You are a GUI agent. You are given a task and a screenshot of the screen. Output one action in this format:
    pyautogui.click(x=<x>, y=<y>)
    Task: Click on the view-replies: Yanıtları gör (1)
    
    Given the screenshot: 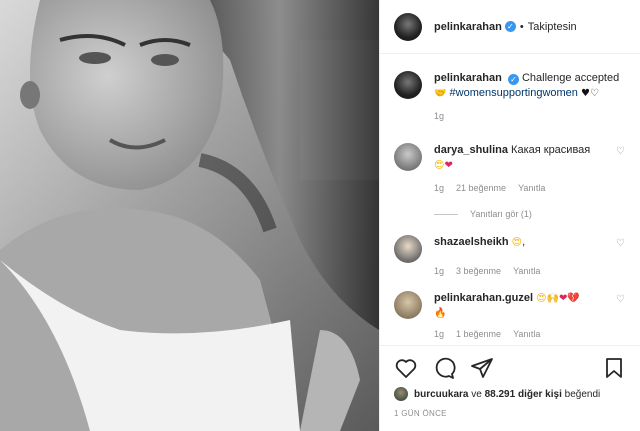 What is the action you would take?
    pyautogui.click(x=483, y=214)
    